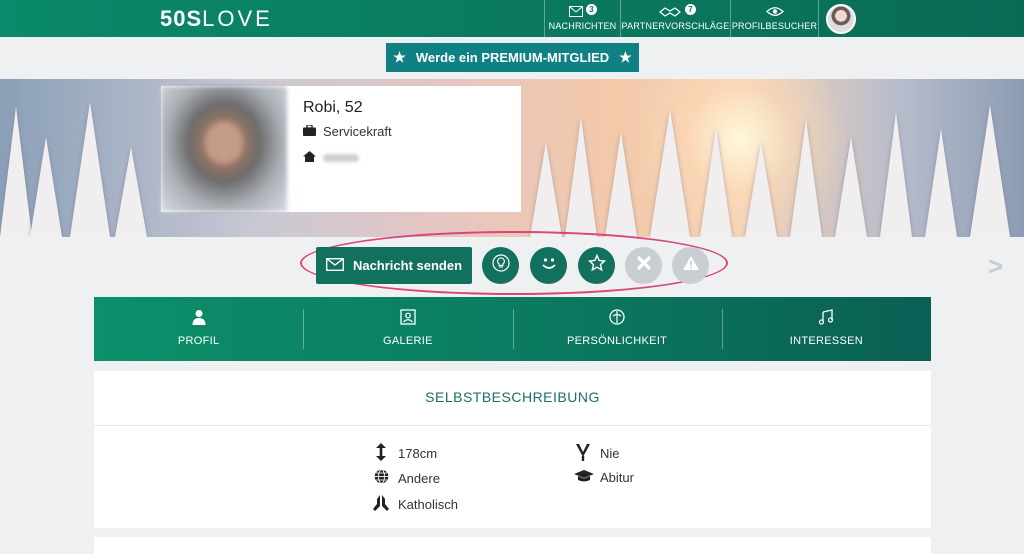 The width and height of the screenshot is (1024, 554). What do you see at coordinates (428, 504) in the screenshot?
I see `attr-religion-value: Katholisch` at bounding box center [428, 504].